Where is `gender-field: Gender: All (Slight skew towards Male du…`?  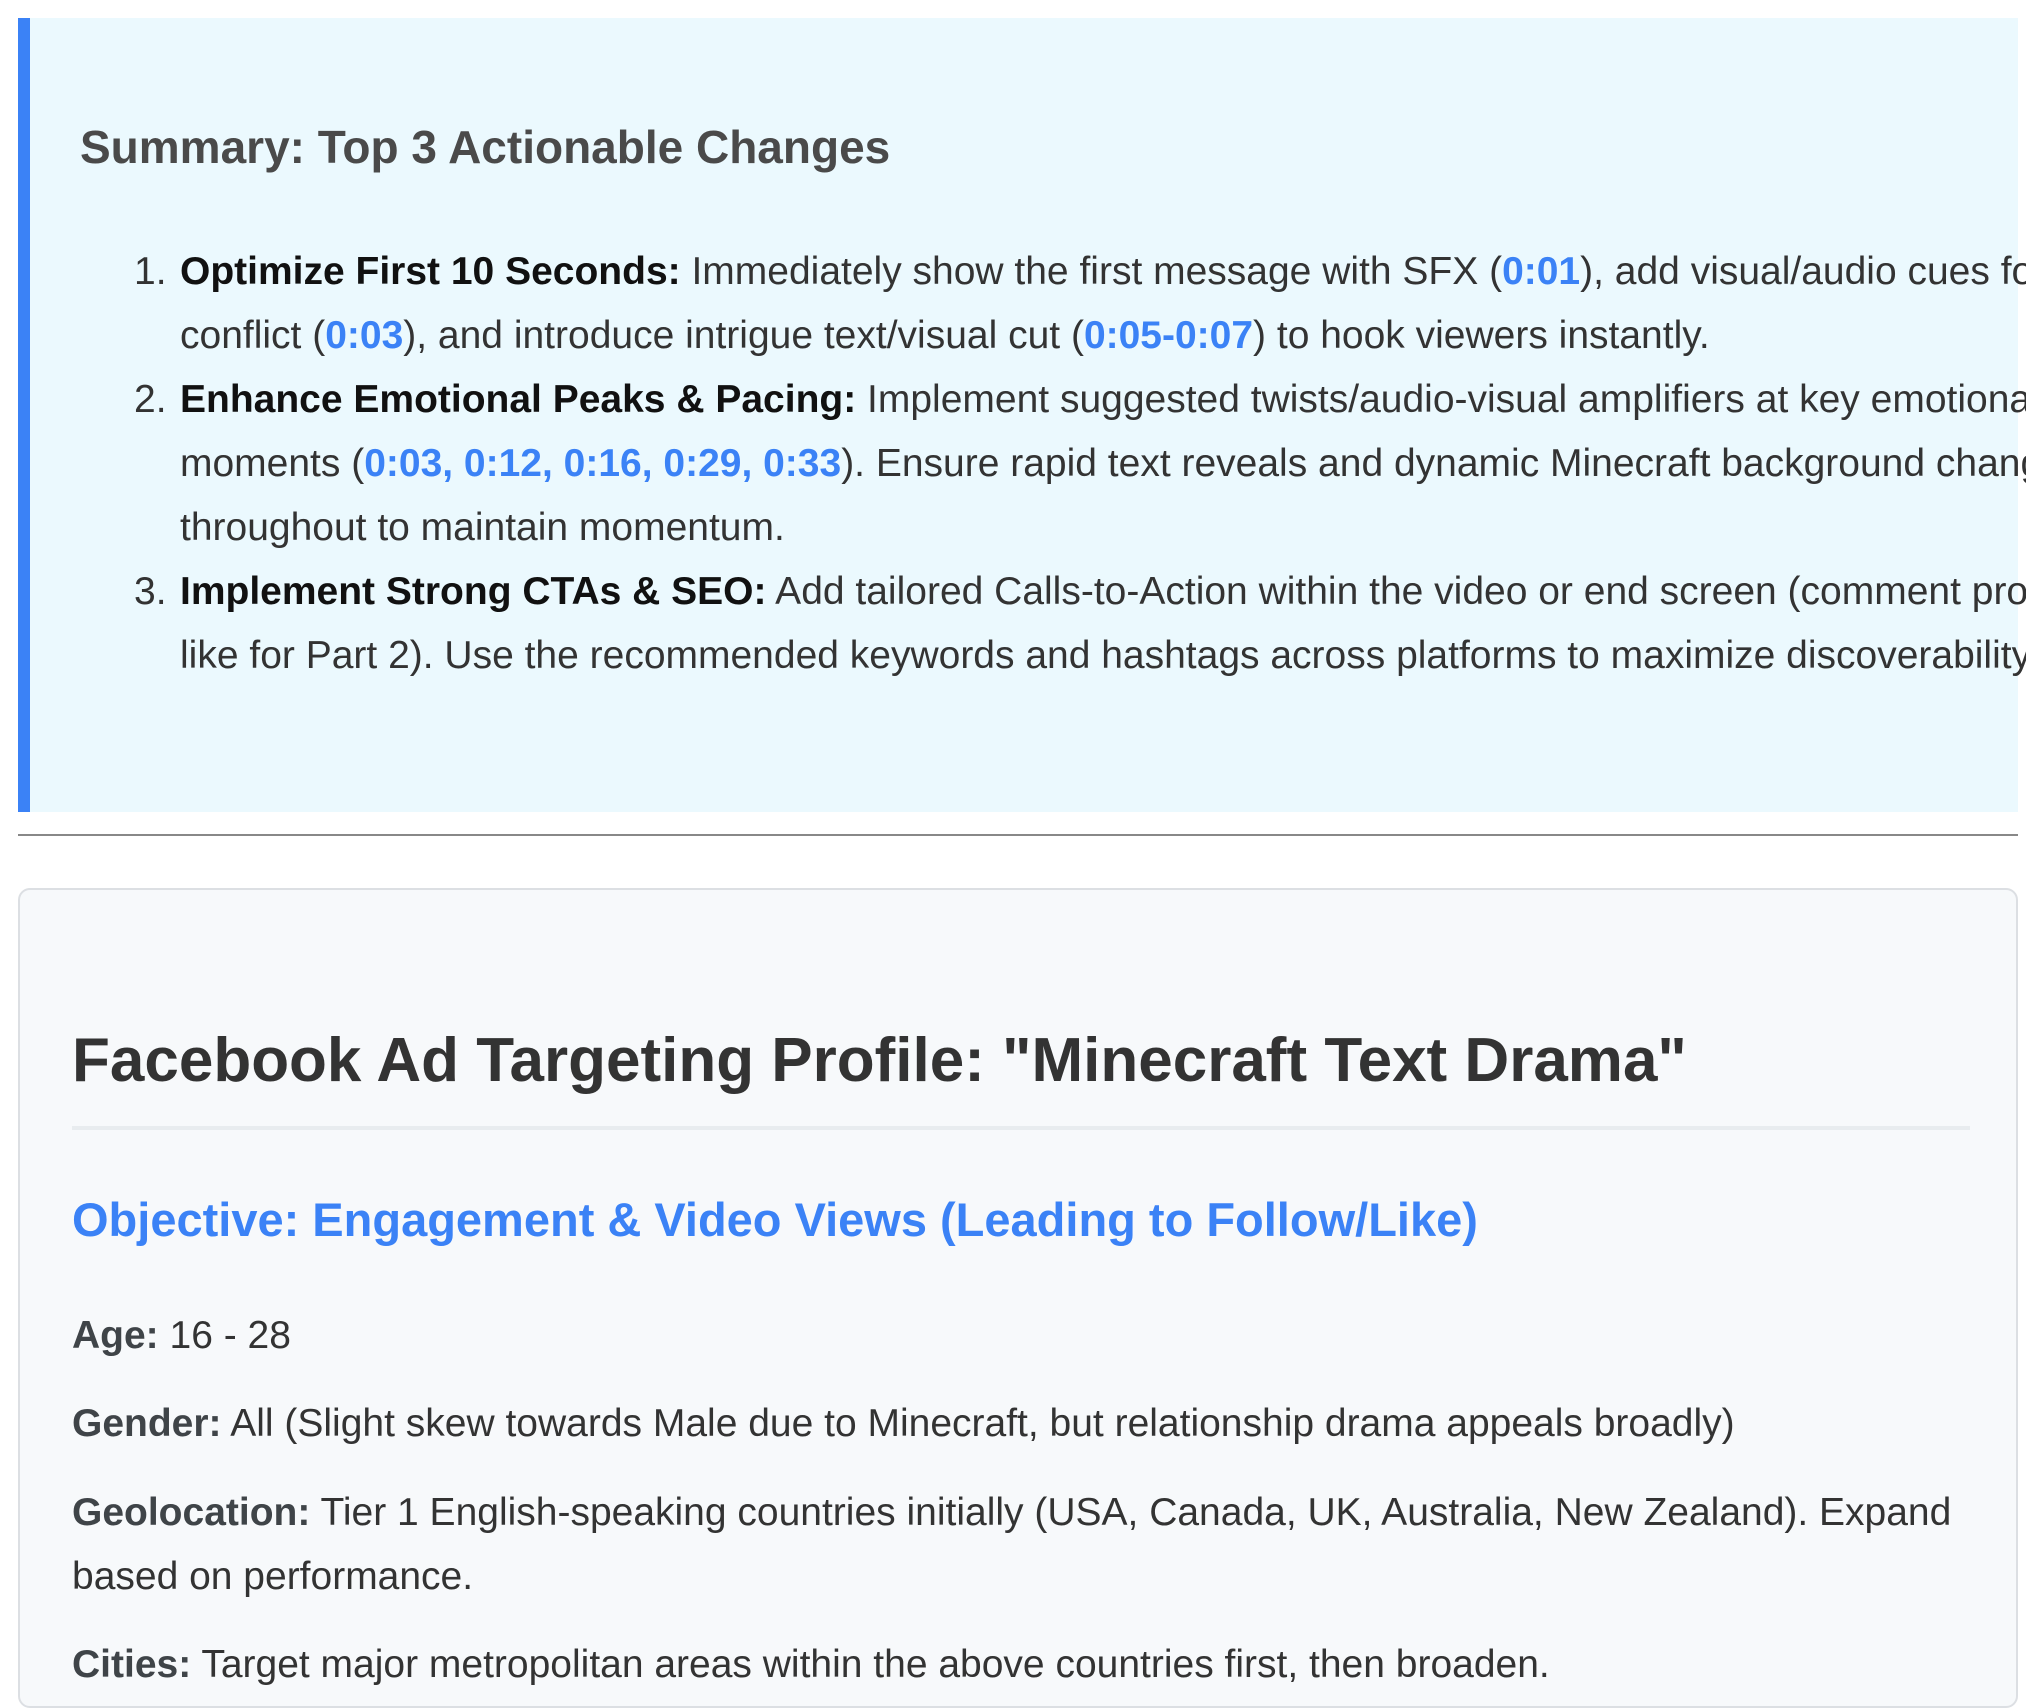
gender-field: Gender: All (Slight skew towards Male du… is located at coordinates (1022, 1424).